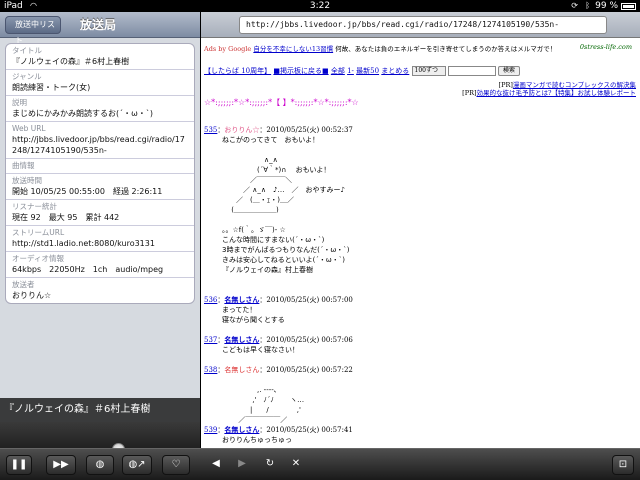 The image size is (640, 480). I want to click on rotation-lock-icon: ⟳, so click(574, 5).